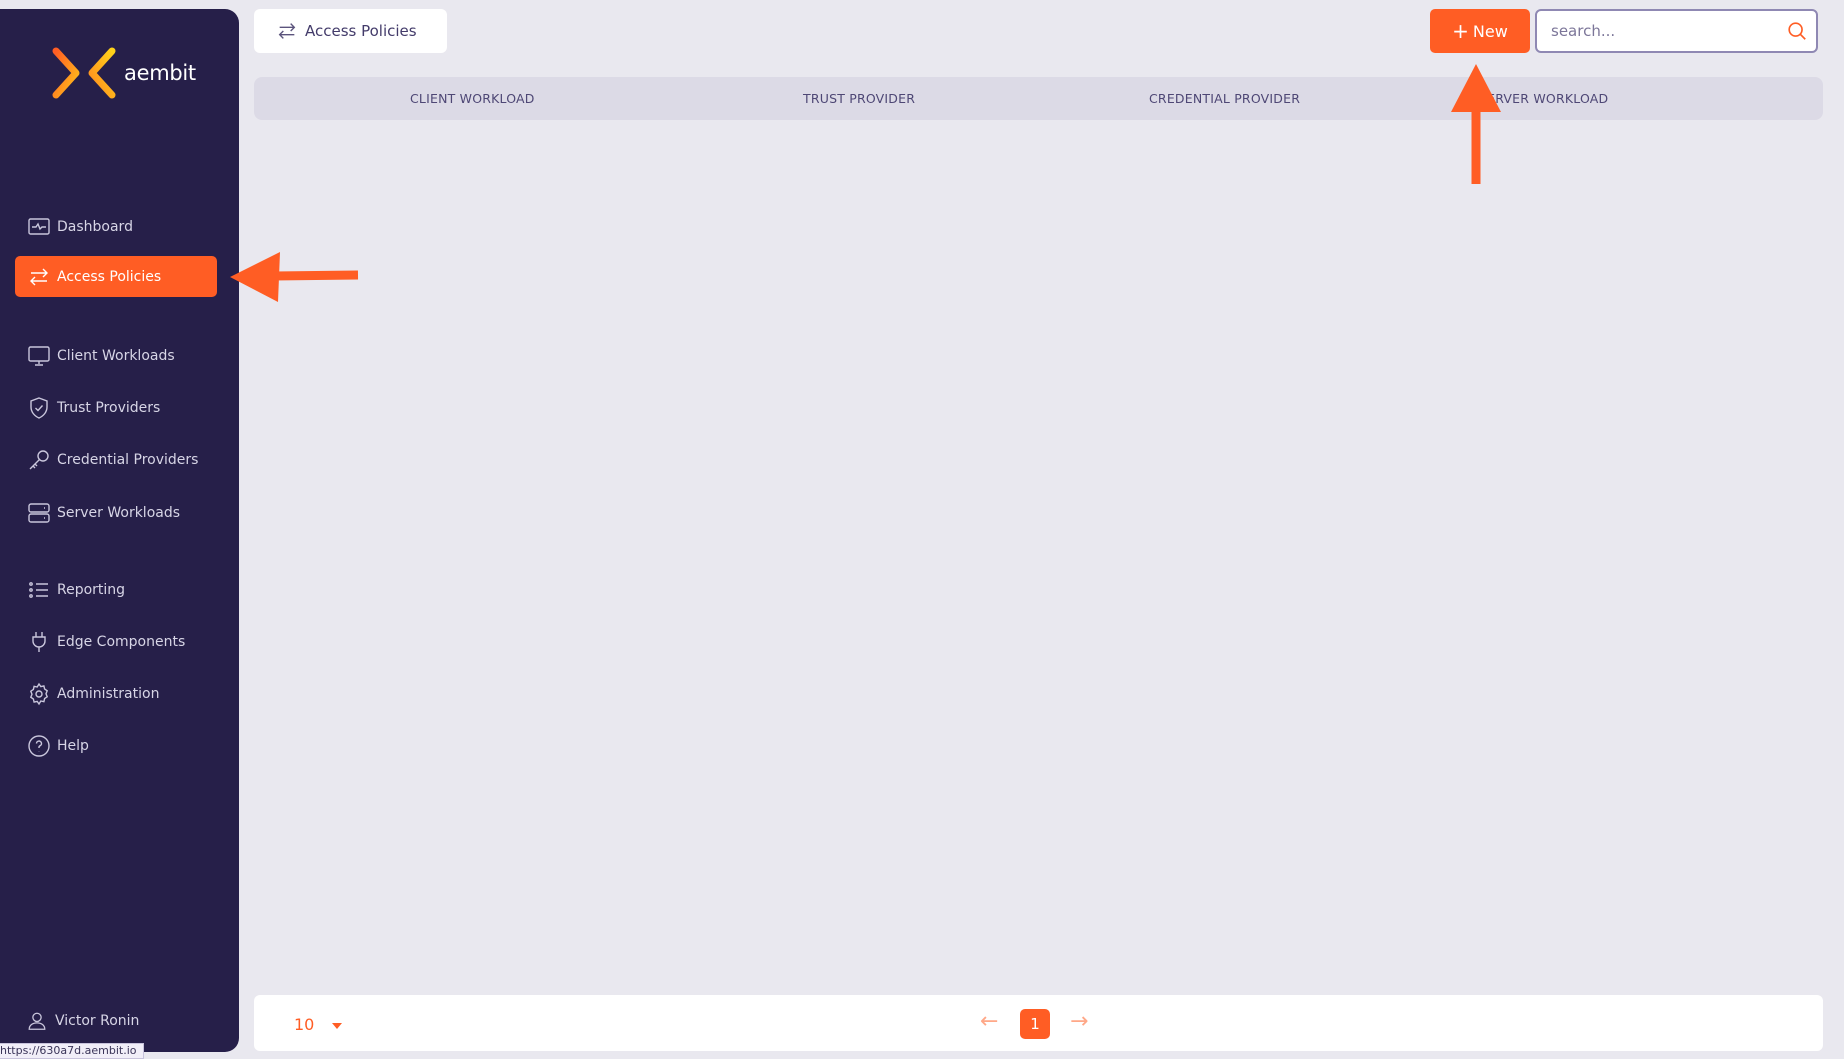 This screenshot has height=1059, width=1844. I want to click on page-size-value: 10, so click(304, 1024).